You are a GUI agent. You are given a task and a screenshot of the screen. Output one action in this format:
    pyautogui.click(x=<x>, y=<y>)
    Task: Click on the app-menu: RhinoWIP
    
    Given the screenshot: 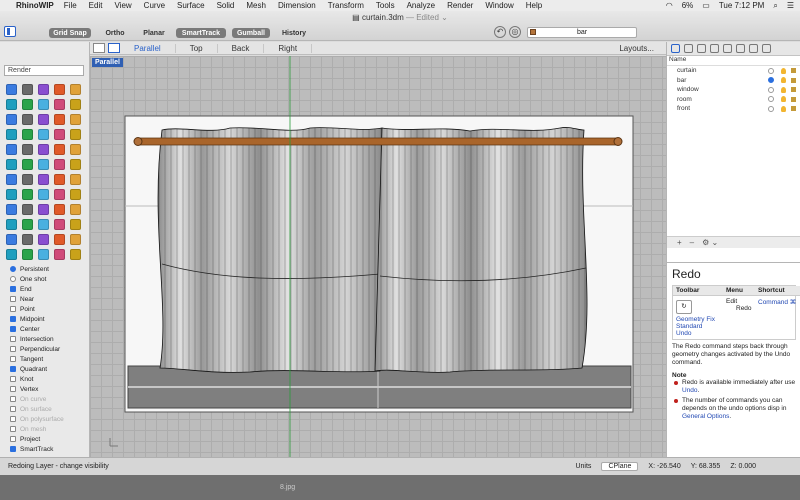 What is the action you would take?
    pyautogui.click(x=35, y=5)
    